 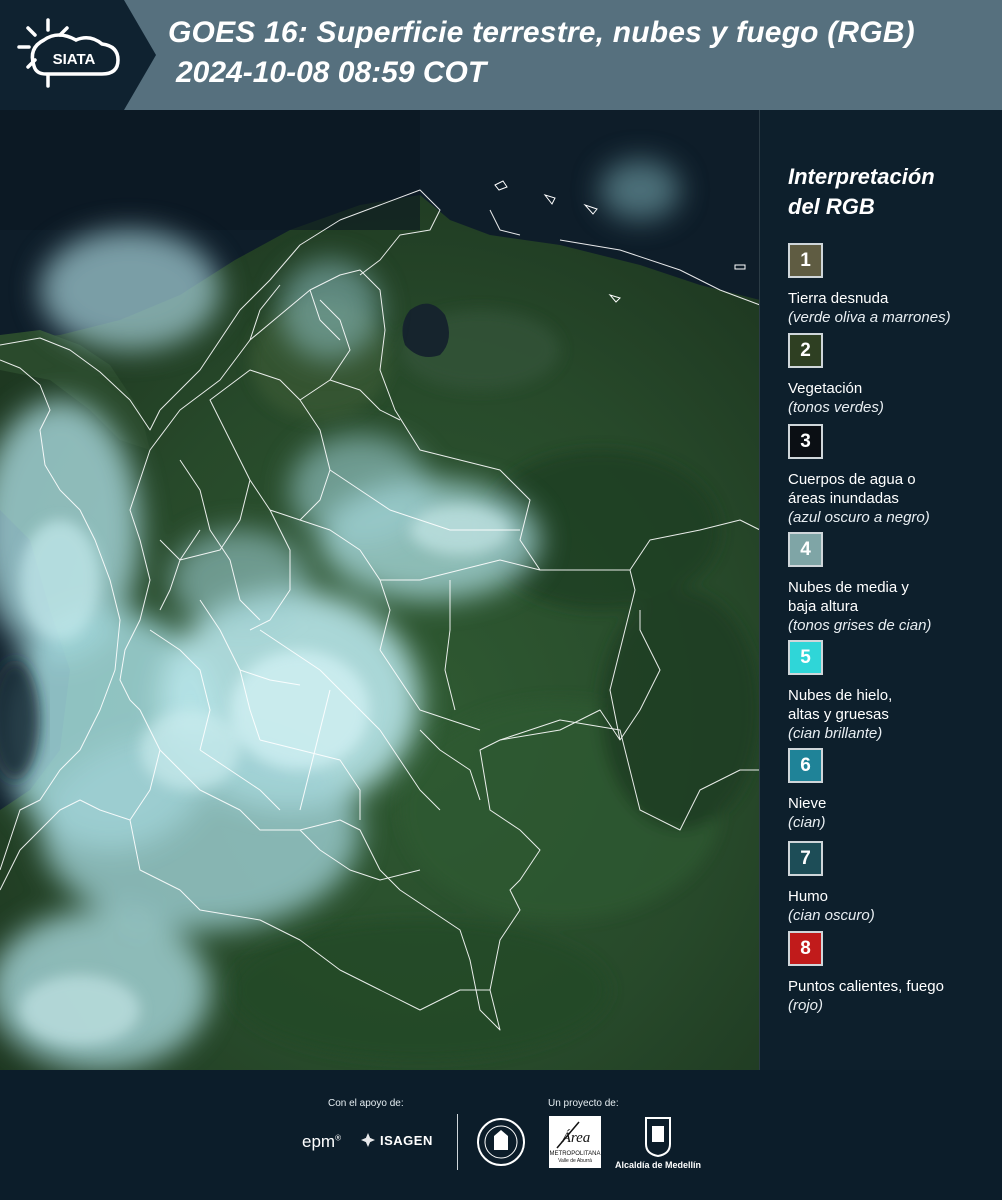 What do you see at coordinates (396, 1140) in the screenshot?
I see `isagen-logo: ISAGEN` at bounding box center [396, 1140].